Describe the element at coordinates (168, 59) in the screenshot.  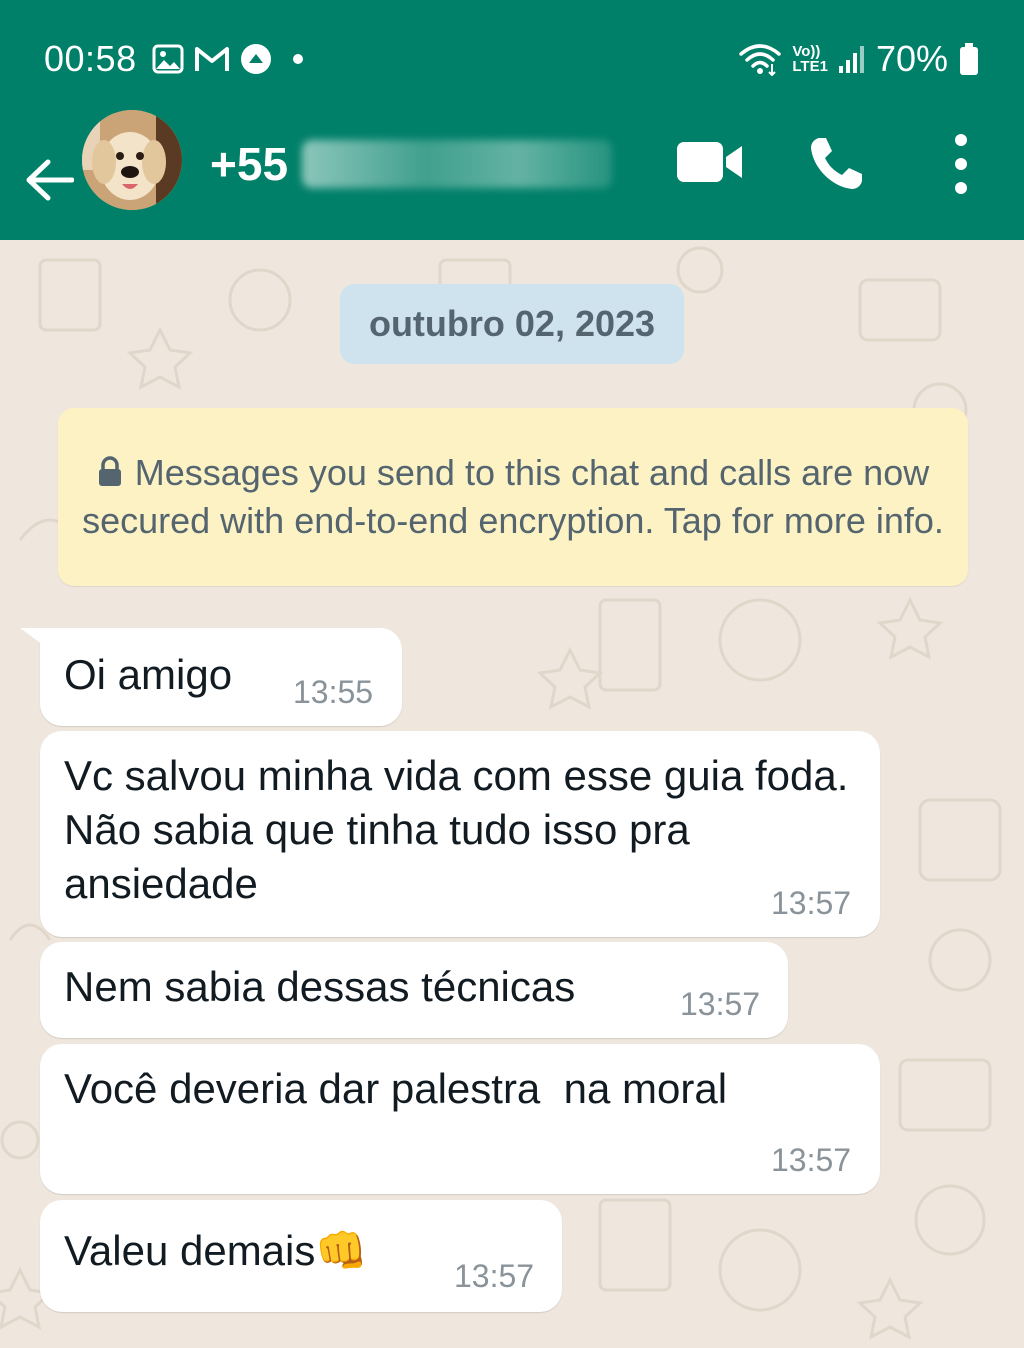
I see `gallery-icon` at that location.